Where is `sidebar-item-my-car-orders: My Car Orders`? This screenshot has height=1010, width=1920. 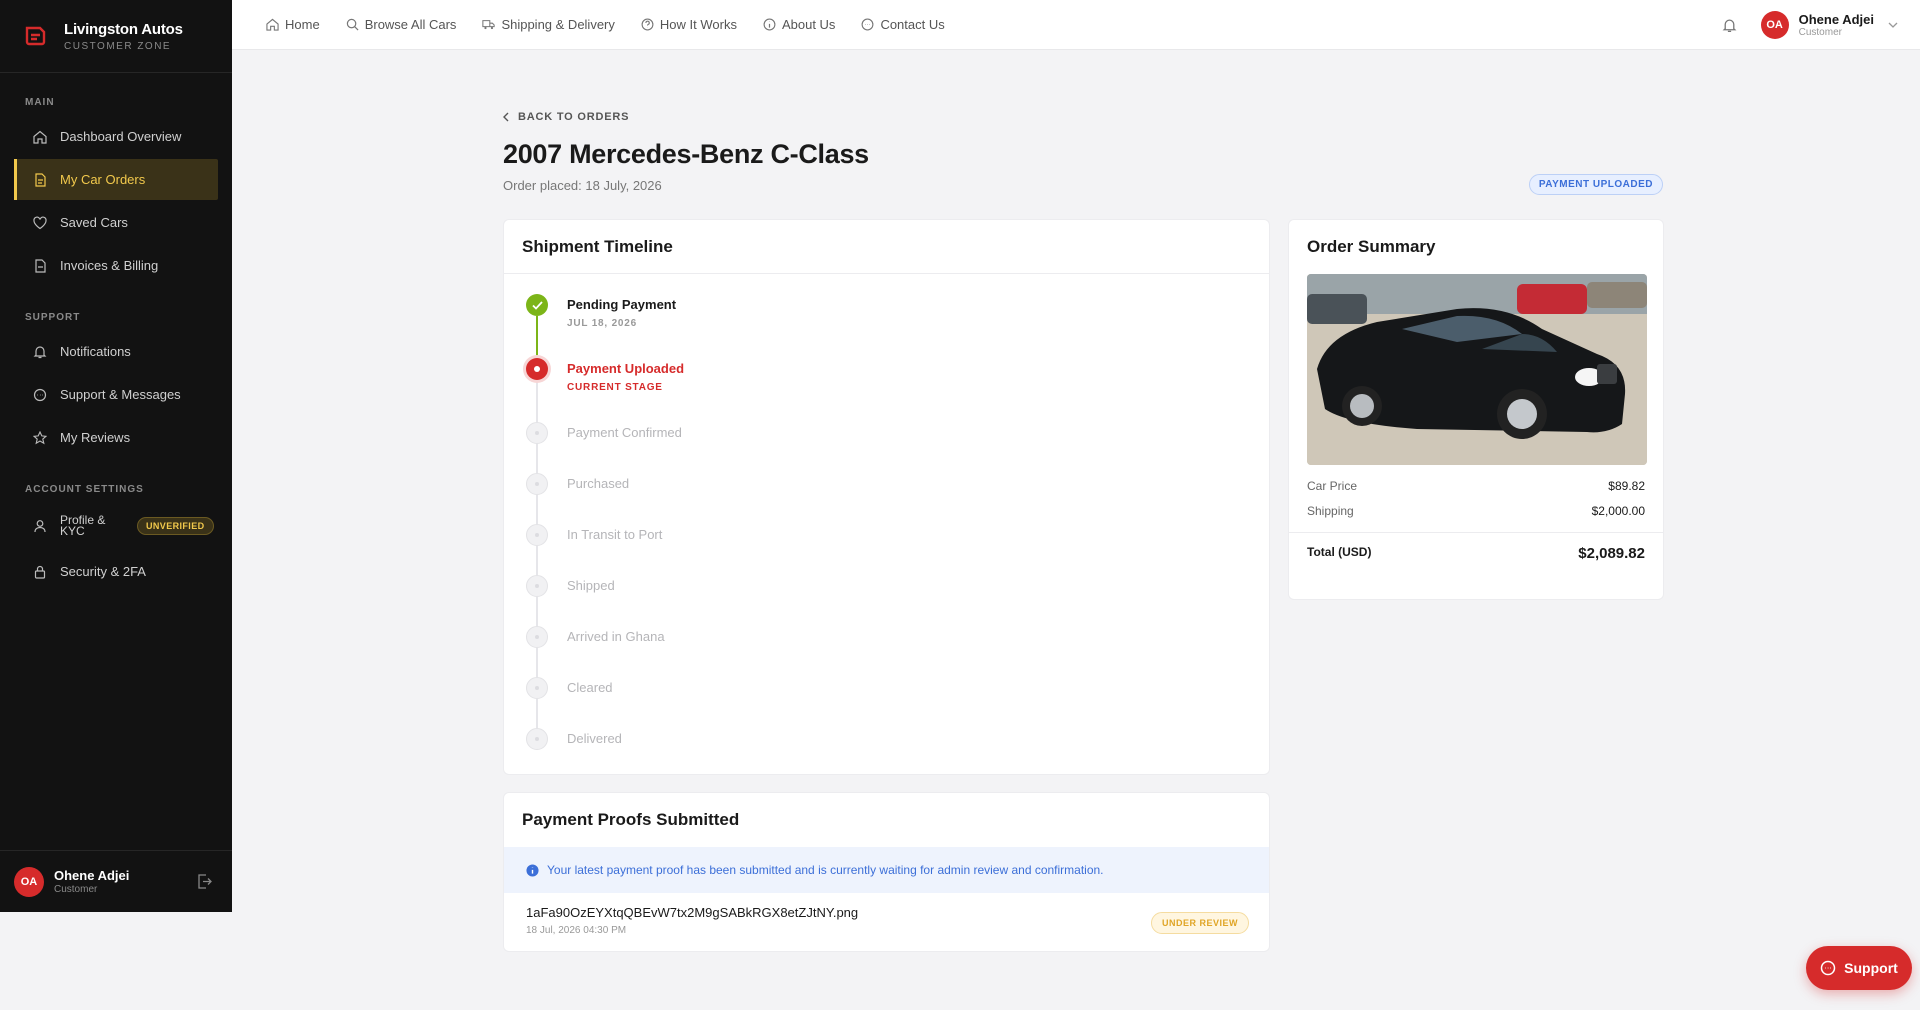
sidebar-item-my-car-orders: My Car Orders is located at coordinates (116, 179).